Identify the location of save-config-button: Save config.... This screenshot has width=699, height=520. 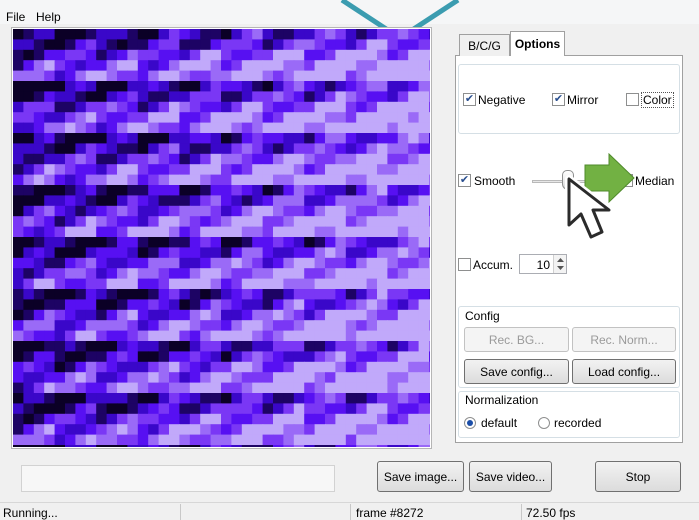
(516, 371).